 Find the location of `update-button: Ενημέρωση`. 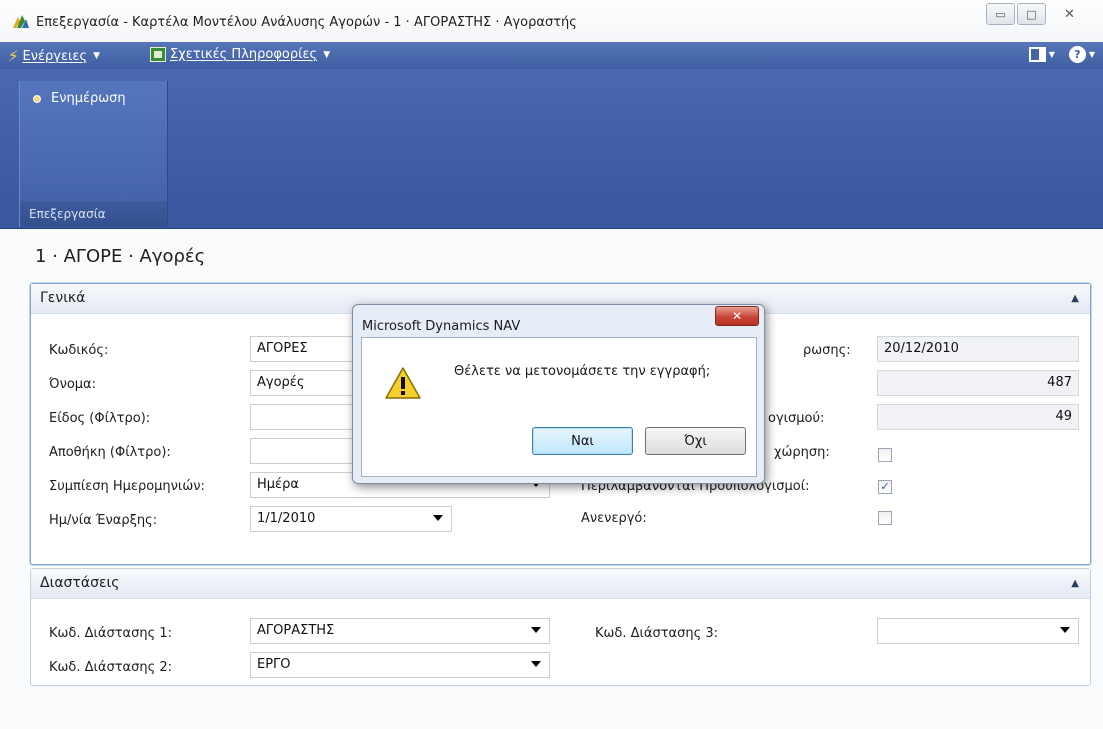

update-button: Ενημέρωση is located at coordinates (79, 98).